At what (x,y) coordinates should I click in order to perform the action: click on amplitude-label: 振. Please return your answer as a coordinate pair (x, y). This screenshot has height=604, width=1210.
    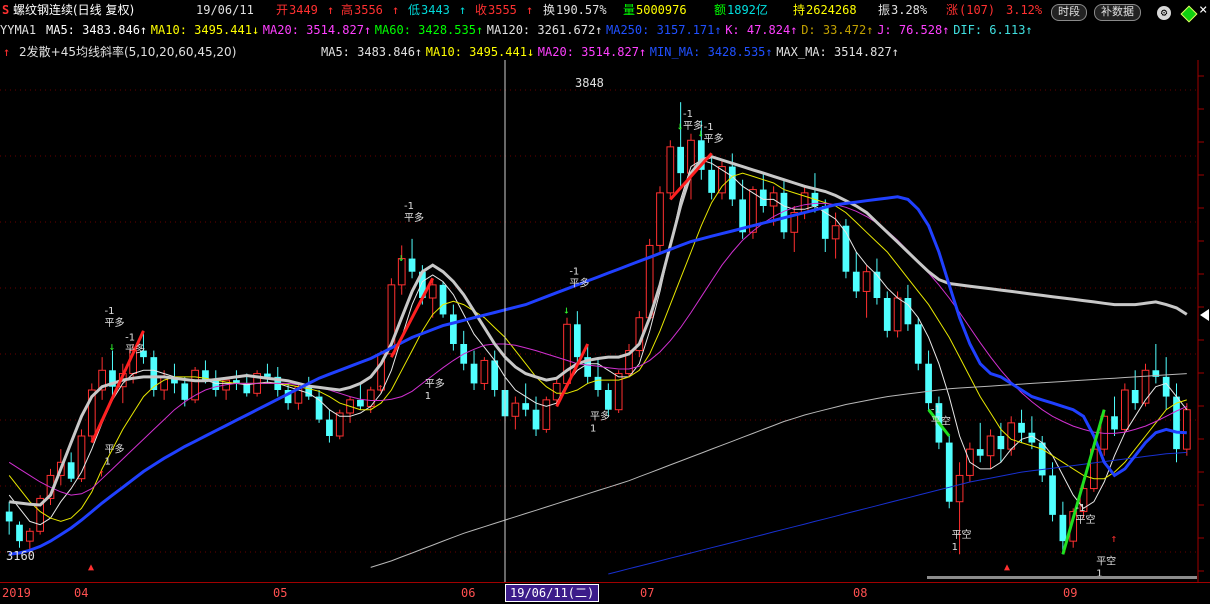
    Looking at the image, I should click on (884, 10).